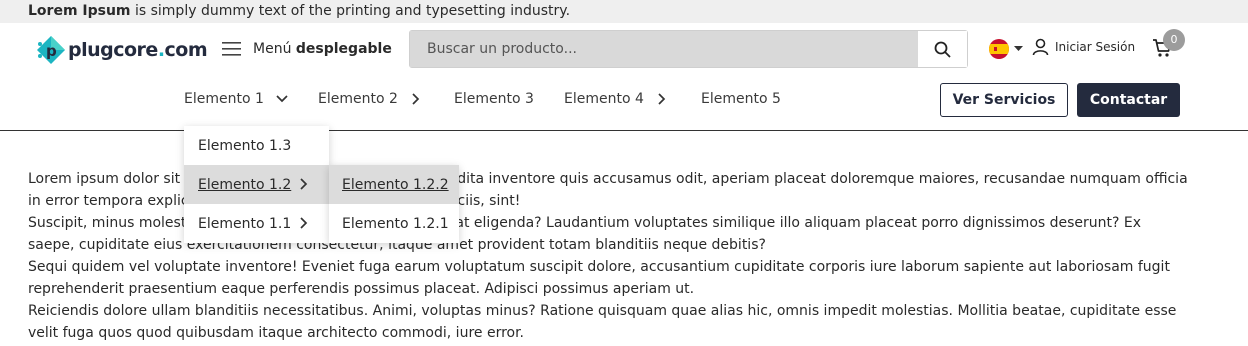  Describe the element at coordinates (231, 49) in the screenshot. I see `hamburger-icon` at that location.